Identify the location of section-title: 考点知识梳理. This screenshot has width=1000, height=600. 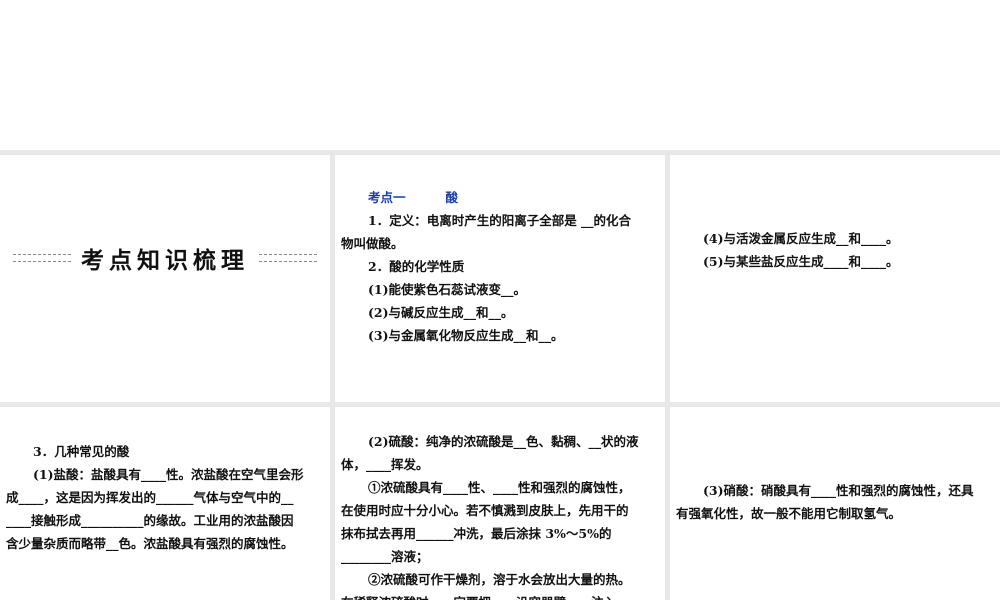
(165, 258).